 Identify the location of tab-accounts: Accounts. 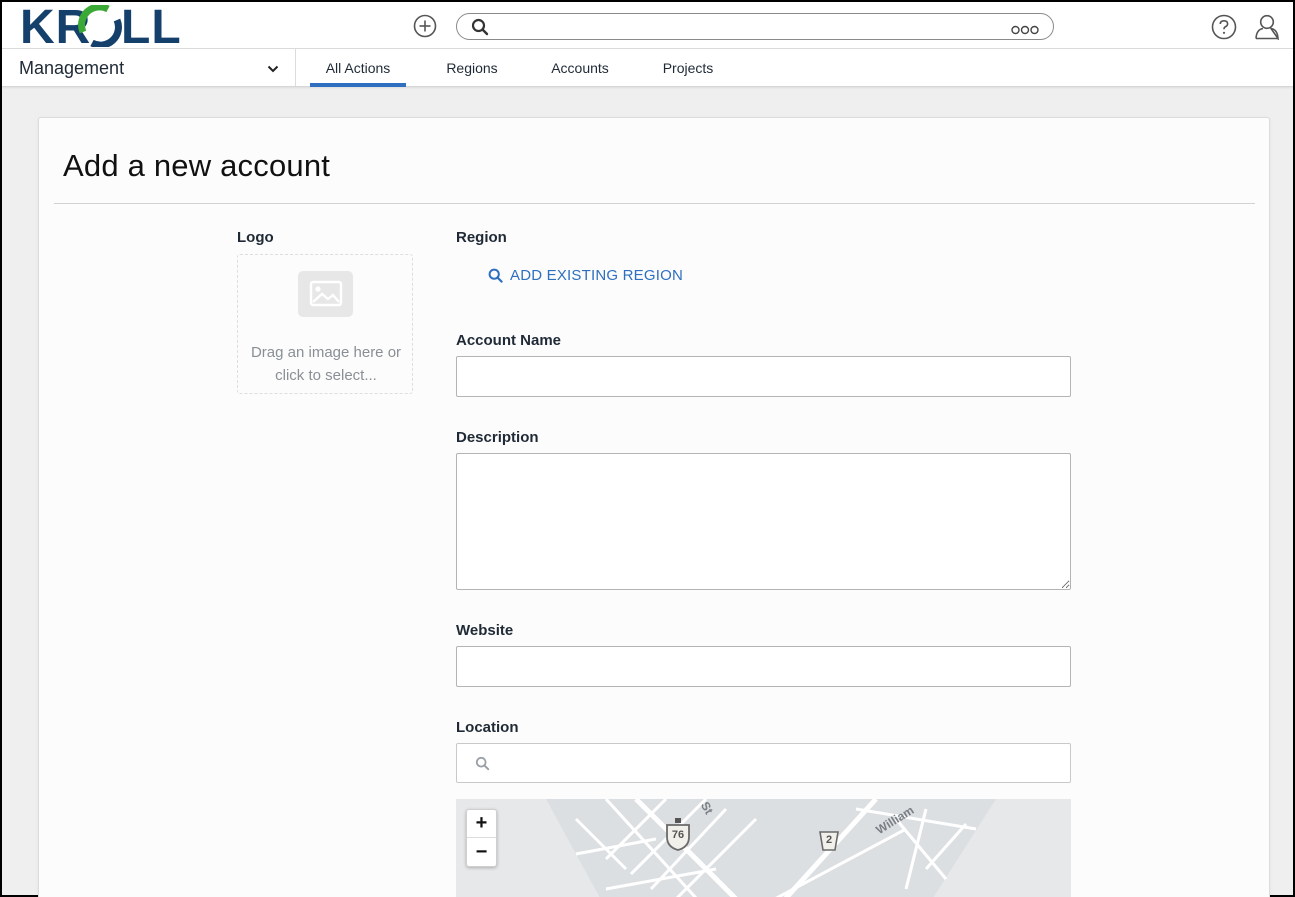
(580, 67).